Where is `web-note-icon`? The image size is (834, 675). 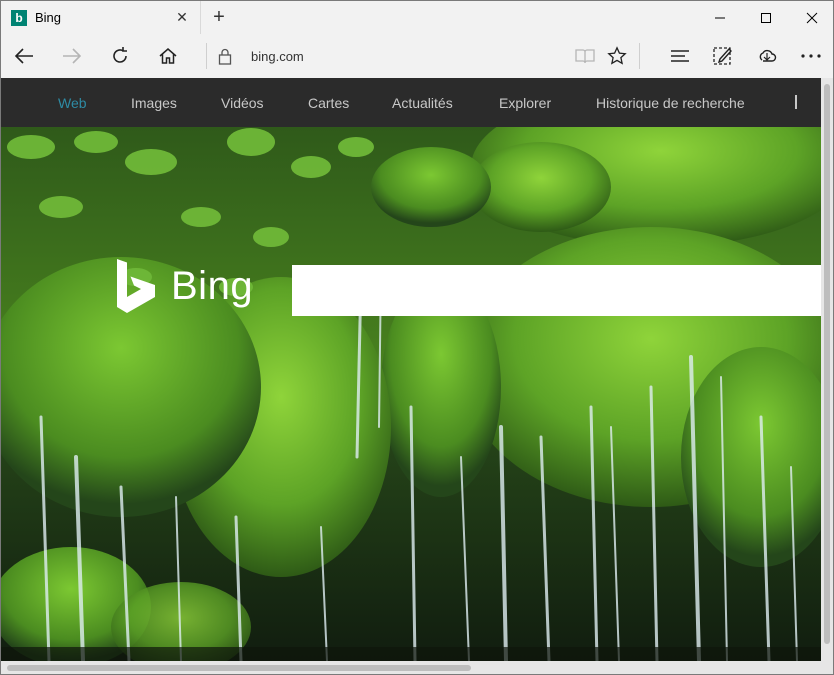 web-note-icon is located at coordinates (722, 56).